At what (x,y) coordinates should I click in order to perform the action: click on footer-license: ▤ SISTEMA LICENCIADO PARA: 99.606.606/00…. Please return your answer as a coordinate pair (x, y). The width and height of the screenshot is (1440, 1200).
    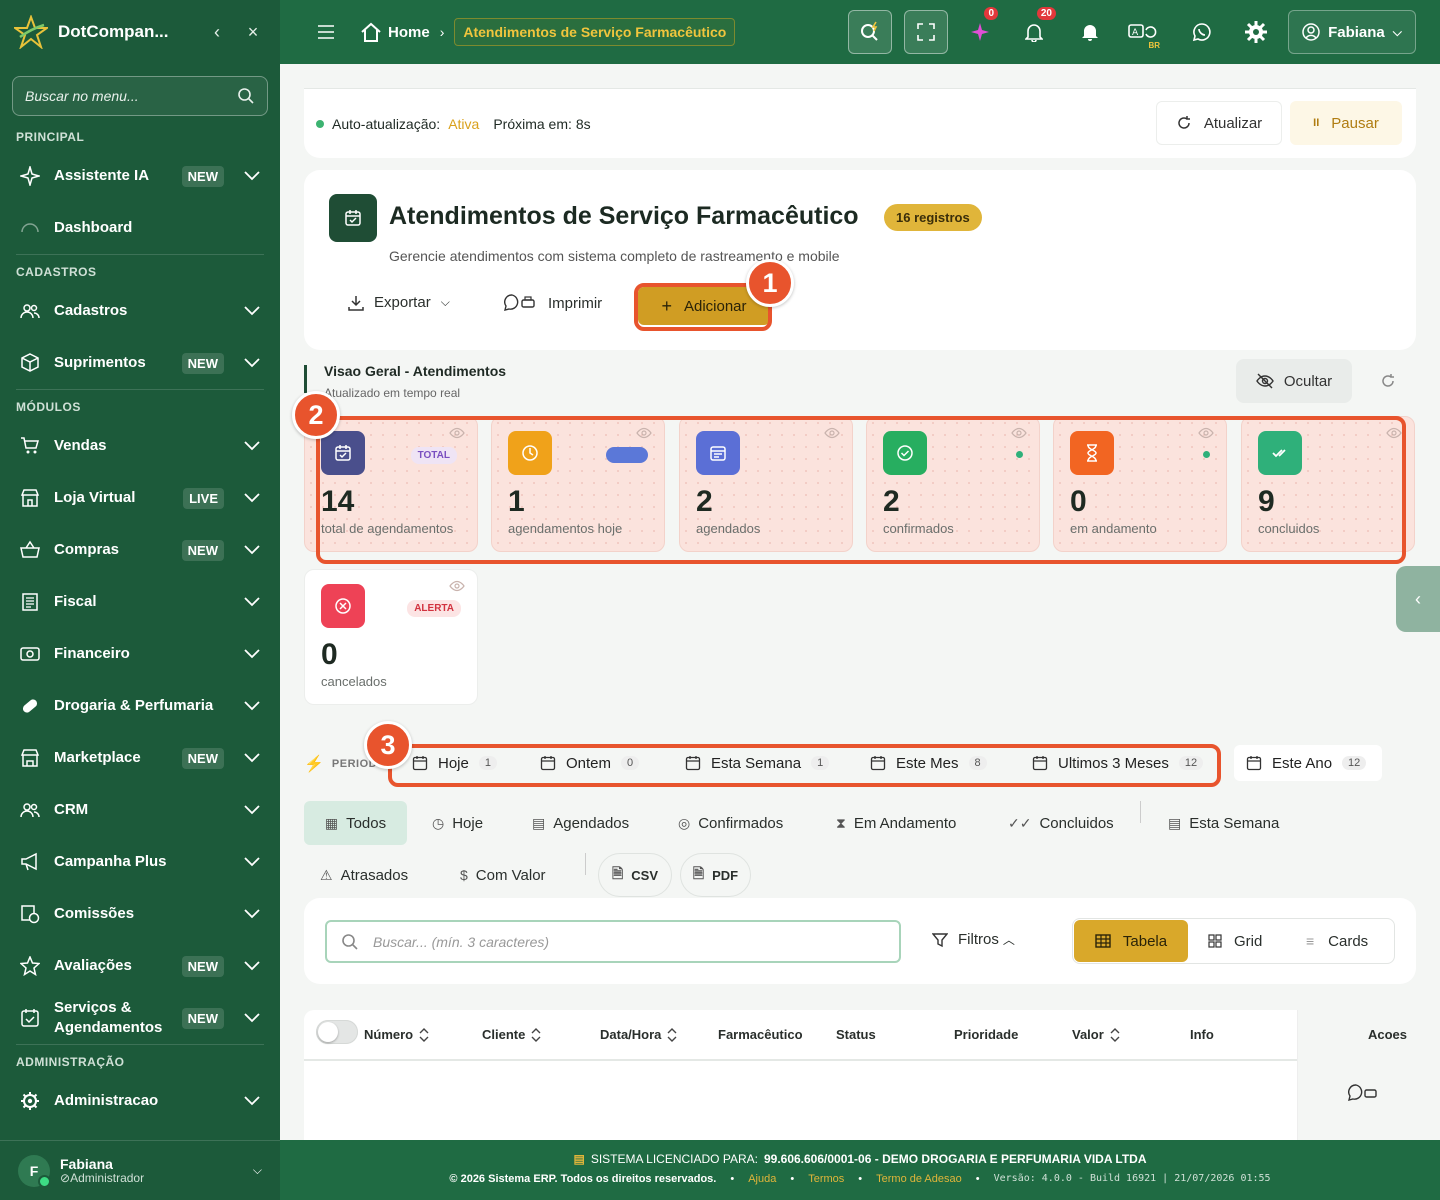
    Looking at the image, I should click on (860, 1159).